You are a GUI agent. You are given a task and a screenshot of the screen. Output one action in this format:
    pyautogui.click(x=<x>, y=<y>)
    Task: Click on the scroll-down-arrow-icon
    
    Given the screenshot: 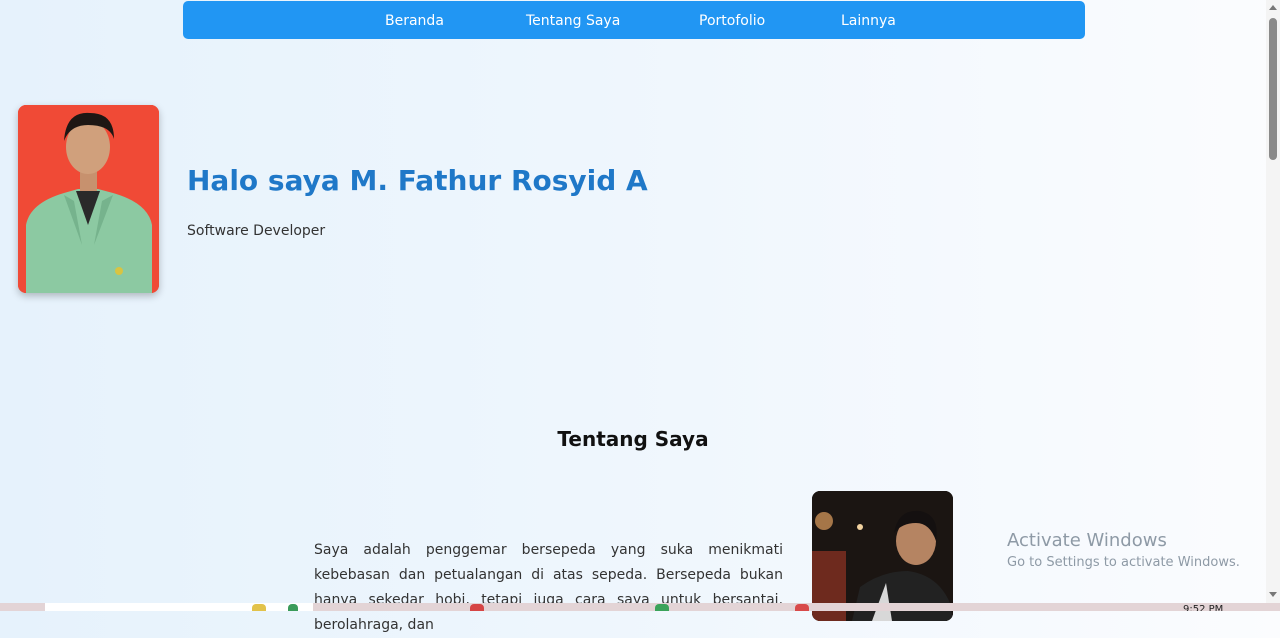 What is the action you would take?
    pyautogui.click(x=1273, y=594)
    